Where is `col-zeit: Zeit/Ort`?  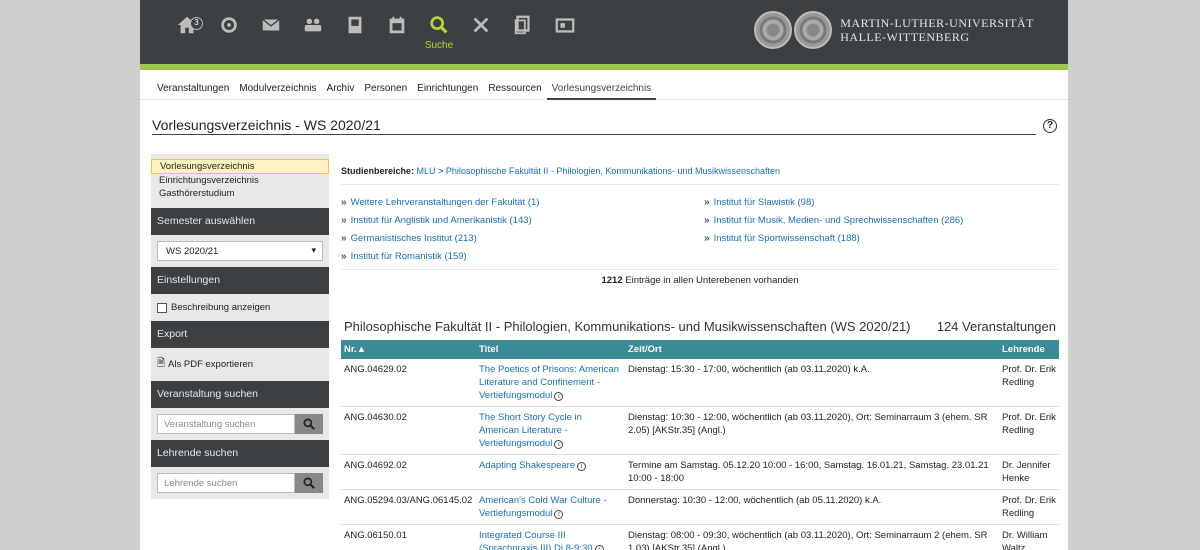 col-zeit: Zeit/Ort is located at coordinates (812, 349).